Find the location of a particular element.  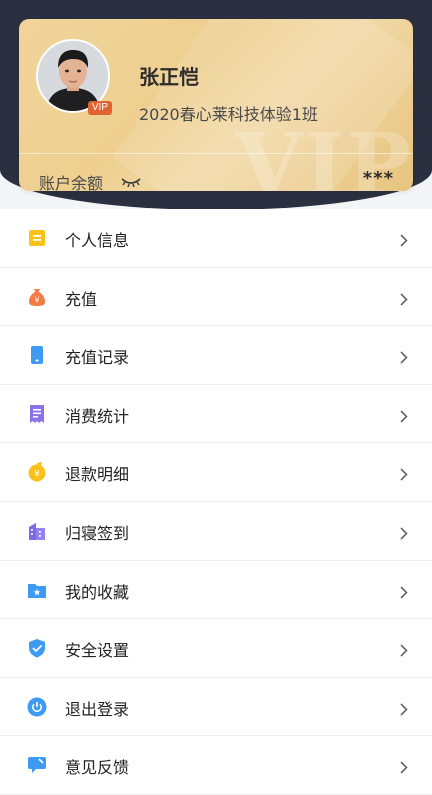

menu-item-label: 退出登录 is located at coordinates (97, 709).